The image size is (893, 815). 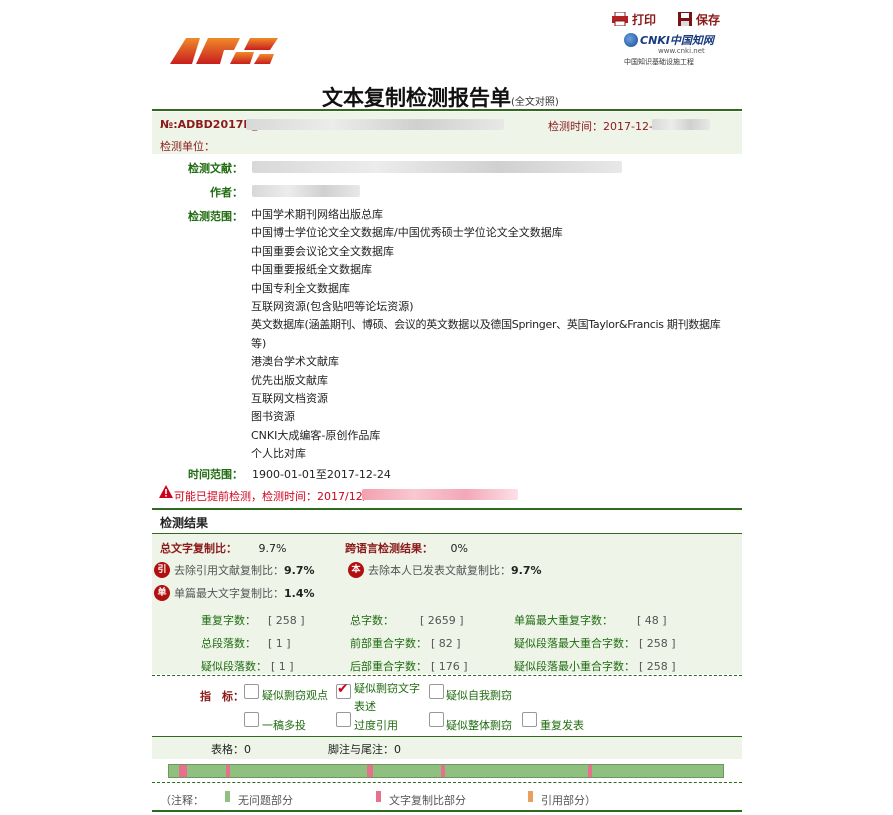 I want to click on indicator-label: 疑似剽窃观点, so click(x=295, y=695).